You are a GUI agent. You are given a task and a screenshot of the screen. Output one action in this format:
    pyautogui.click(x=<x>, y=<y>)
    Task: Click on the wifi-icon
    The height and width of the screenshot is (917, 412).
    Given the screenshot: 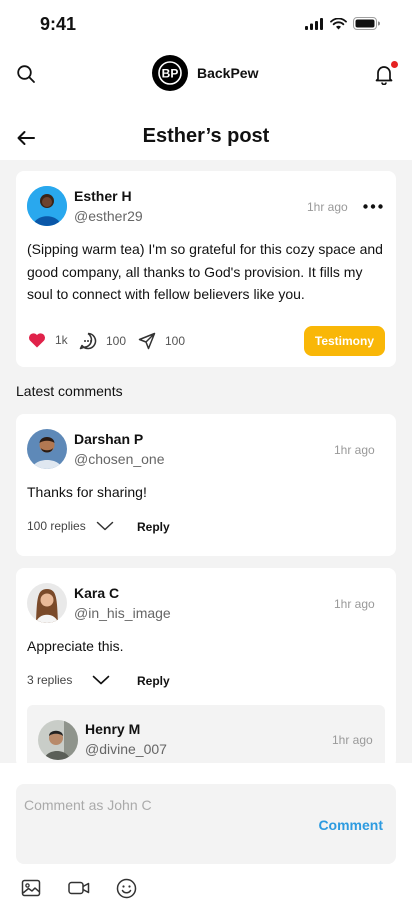 What is the action you would take?
    pyautogui.click(x=338, y=23)
    